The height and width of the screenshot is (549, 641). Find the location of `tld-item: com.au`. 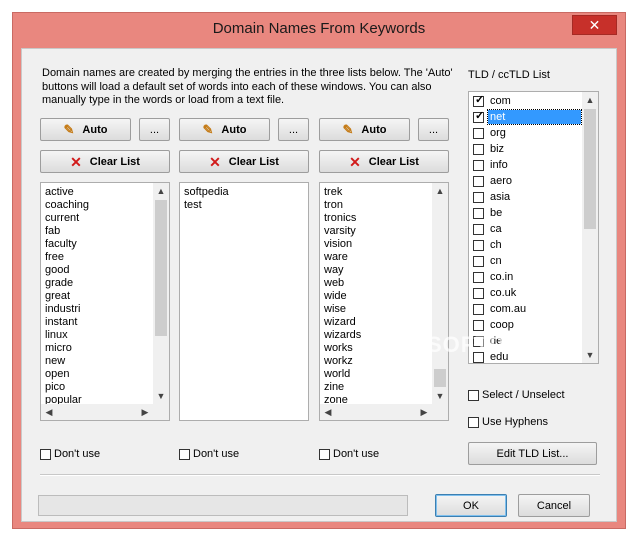

tld-item: com.au is located at coordinates (526, 309).